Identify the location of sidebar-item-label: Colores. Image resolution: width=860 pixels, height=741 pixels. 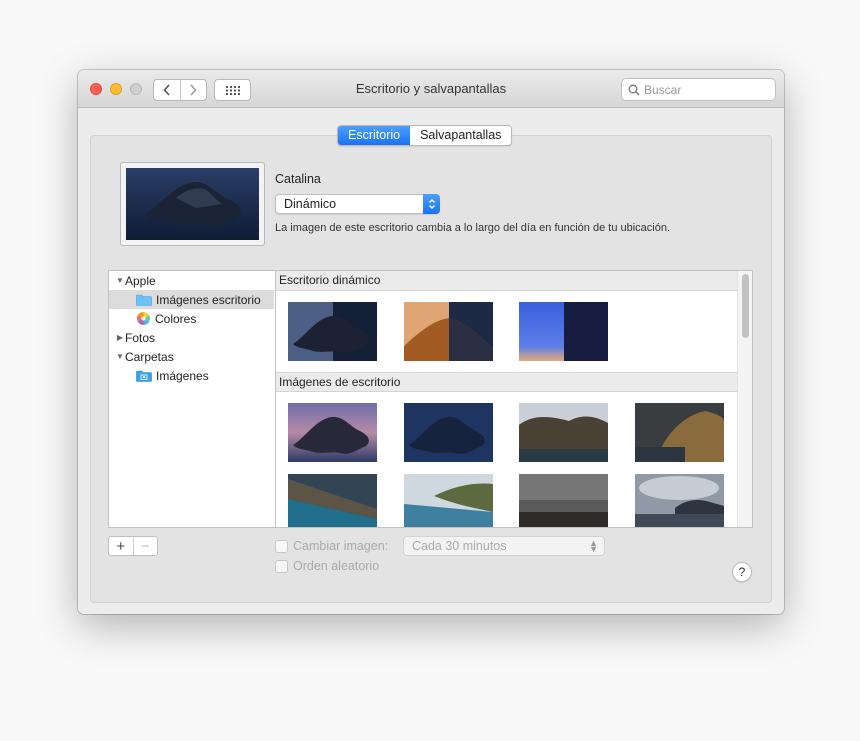
(176, 318).